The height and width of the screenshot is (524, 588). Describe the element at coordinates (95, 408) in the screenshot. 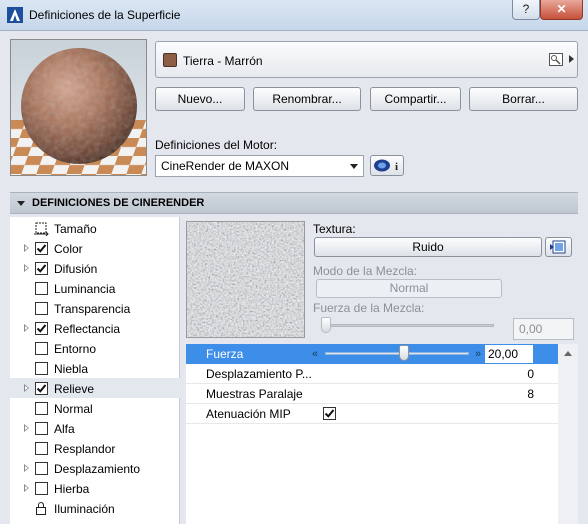

I see `channel-row: Normal` at that location.